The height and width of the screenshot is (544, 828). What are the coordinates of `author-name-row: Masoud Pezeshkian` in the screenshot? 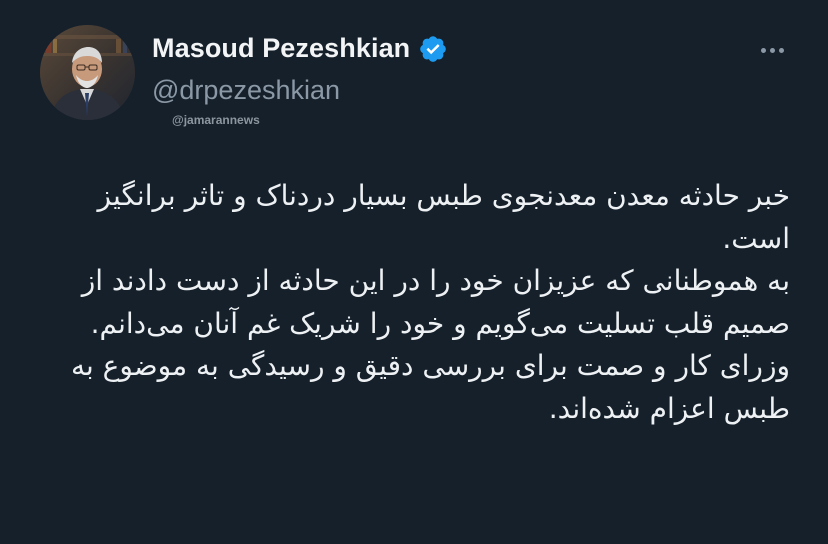 It's located at (300, 48).